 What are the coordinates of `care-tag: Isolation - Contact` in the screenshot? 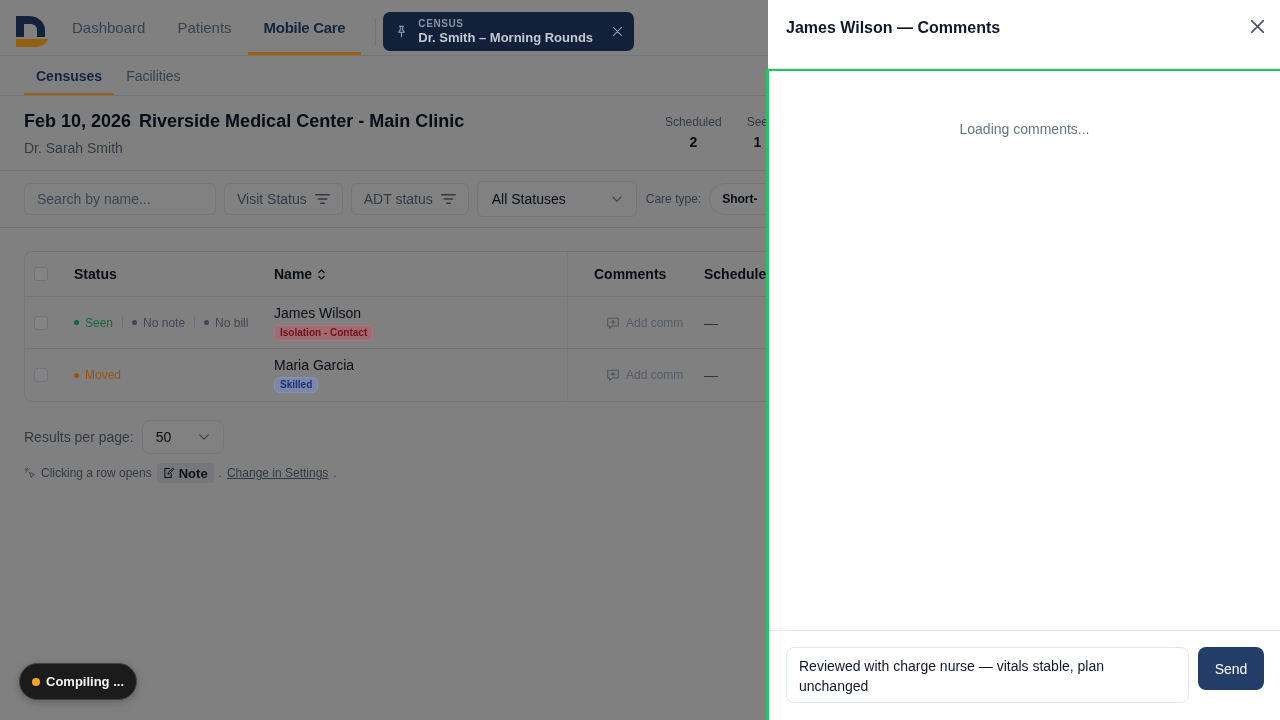 It's located at (324, 332).